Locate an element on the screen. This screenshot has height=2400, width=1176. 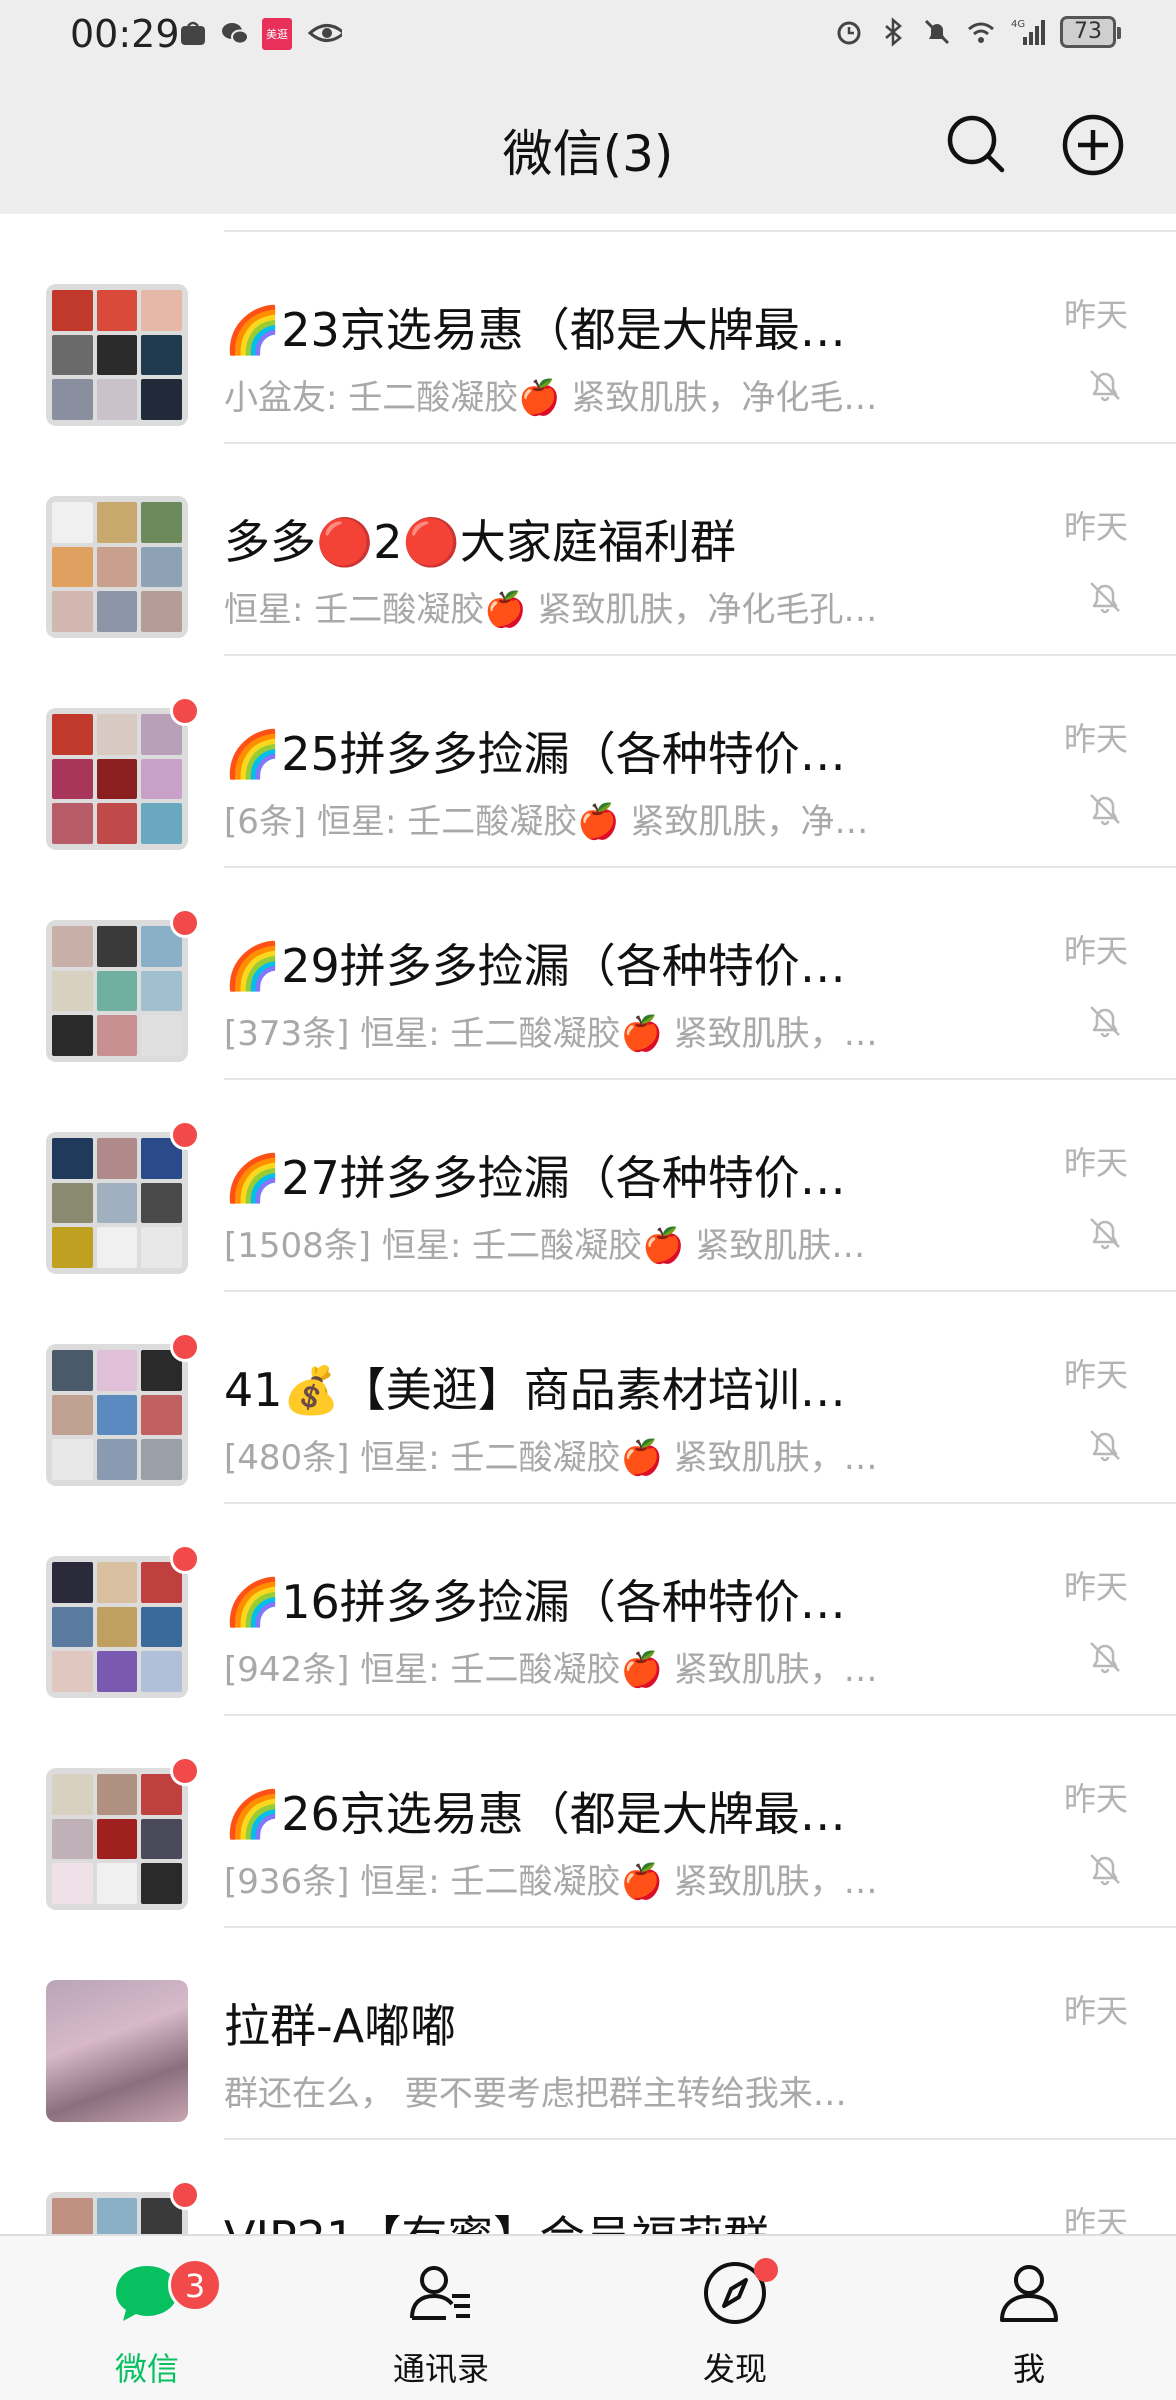
bag-icon is located at coordinates (193, 33).